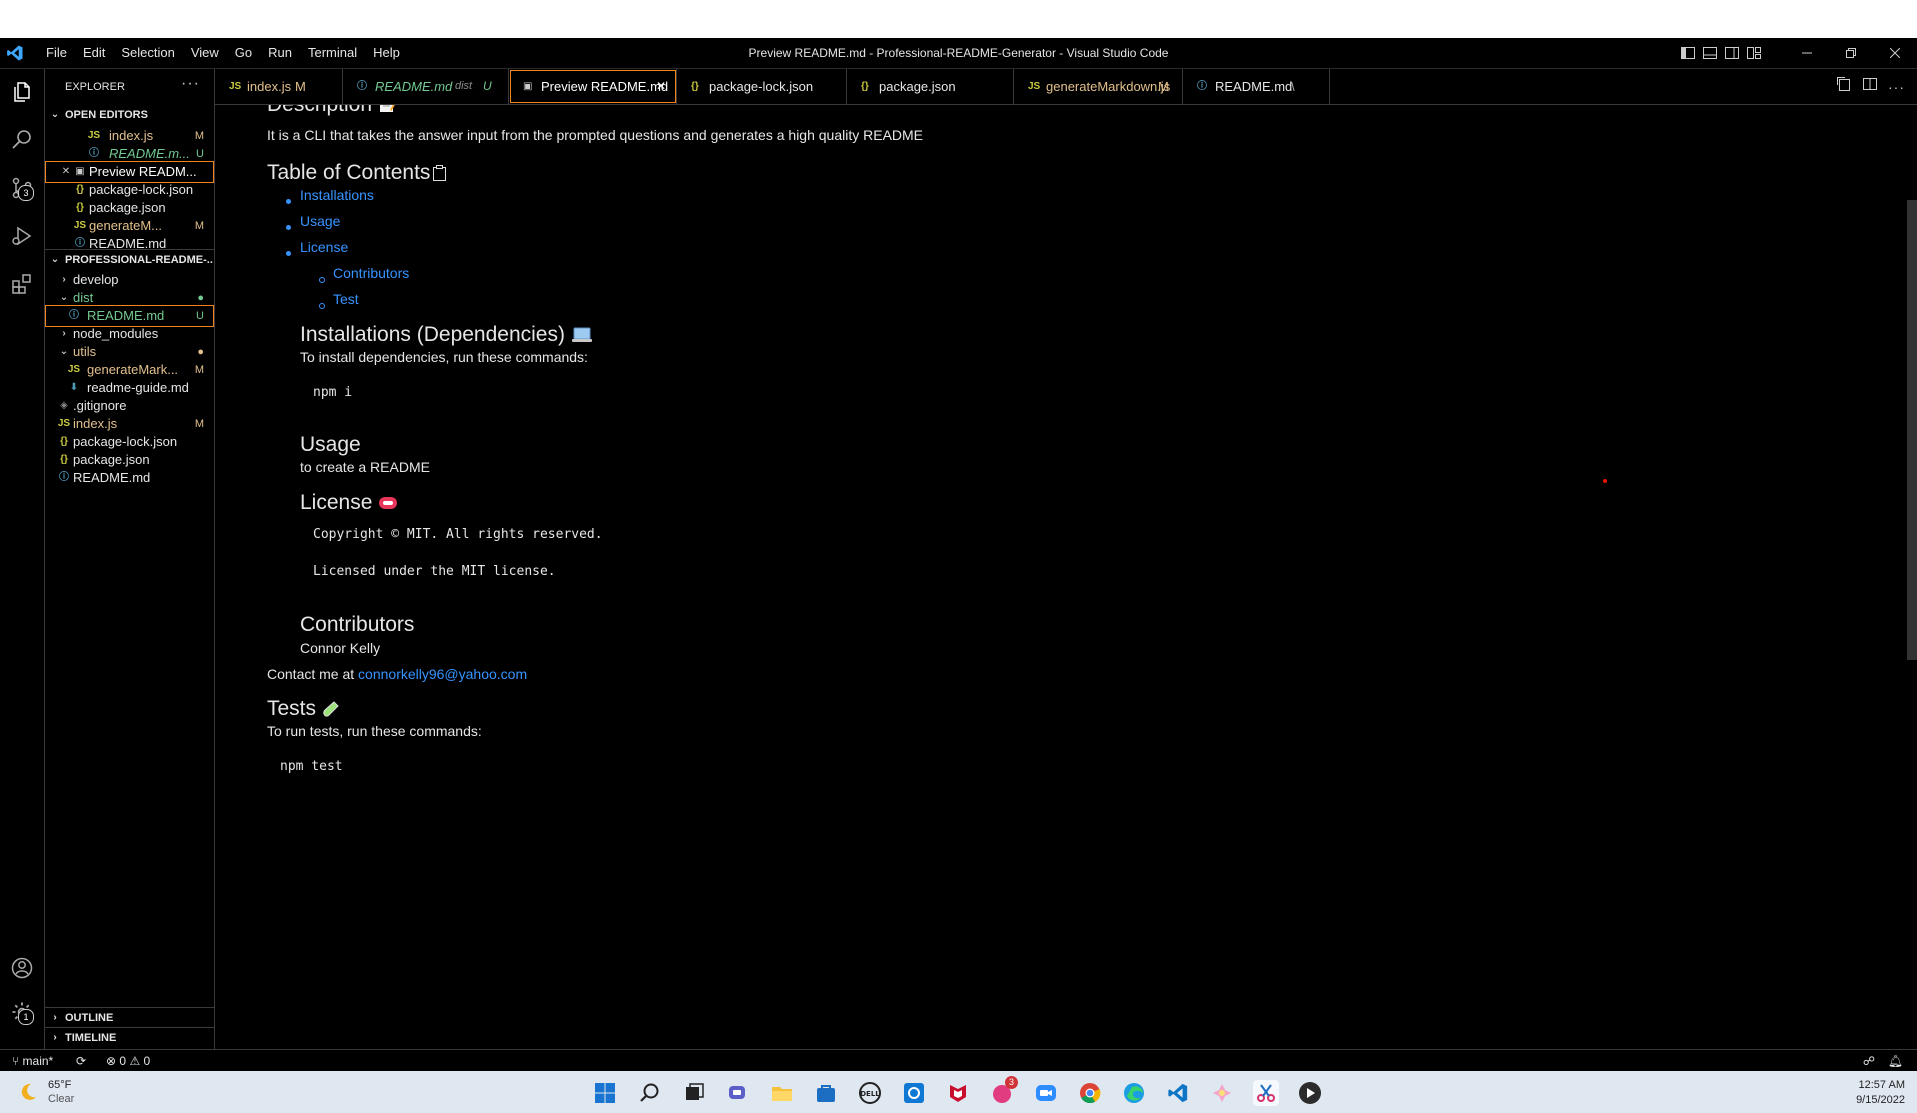 This screenshot has width=1917, height=1113. What do you see at coordinates (324, 247) in the screenshot?
I see `toc-link-license: License` at bounding box center [324, 247].